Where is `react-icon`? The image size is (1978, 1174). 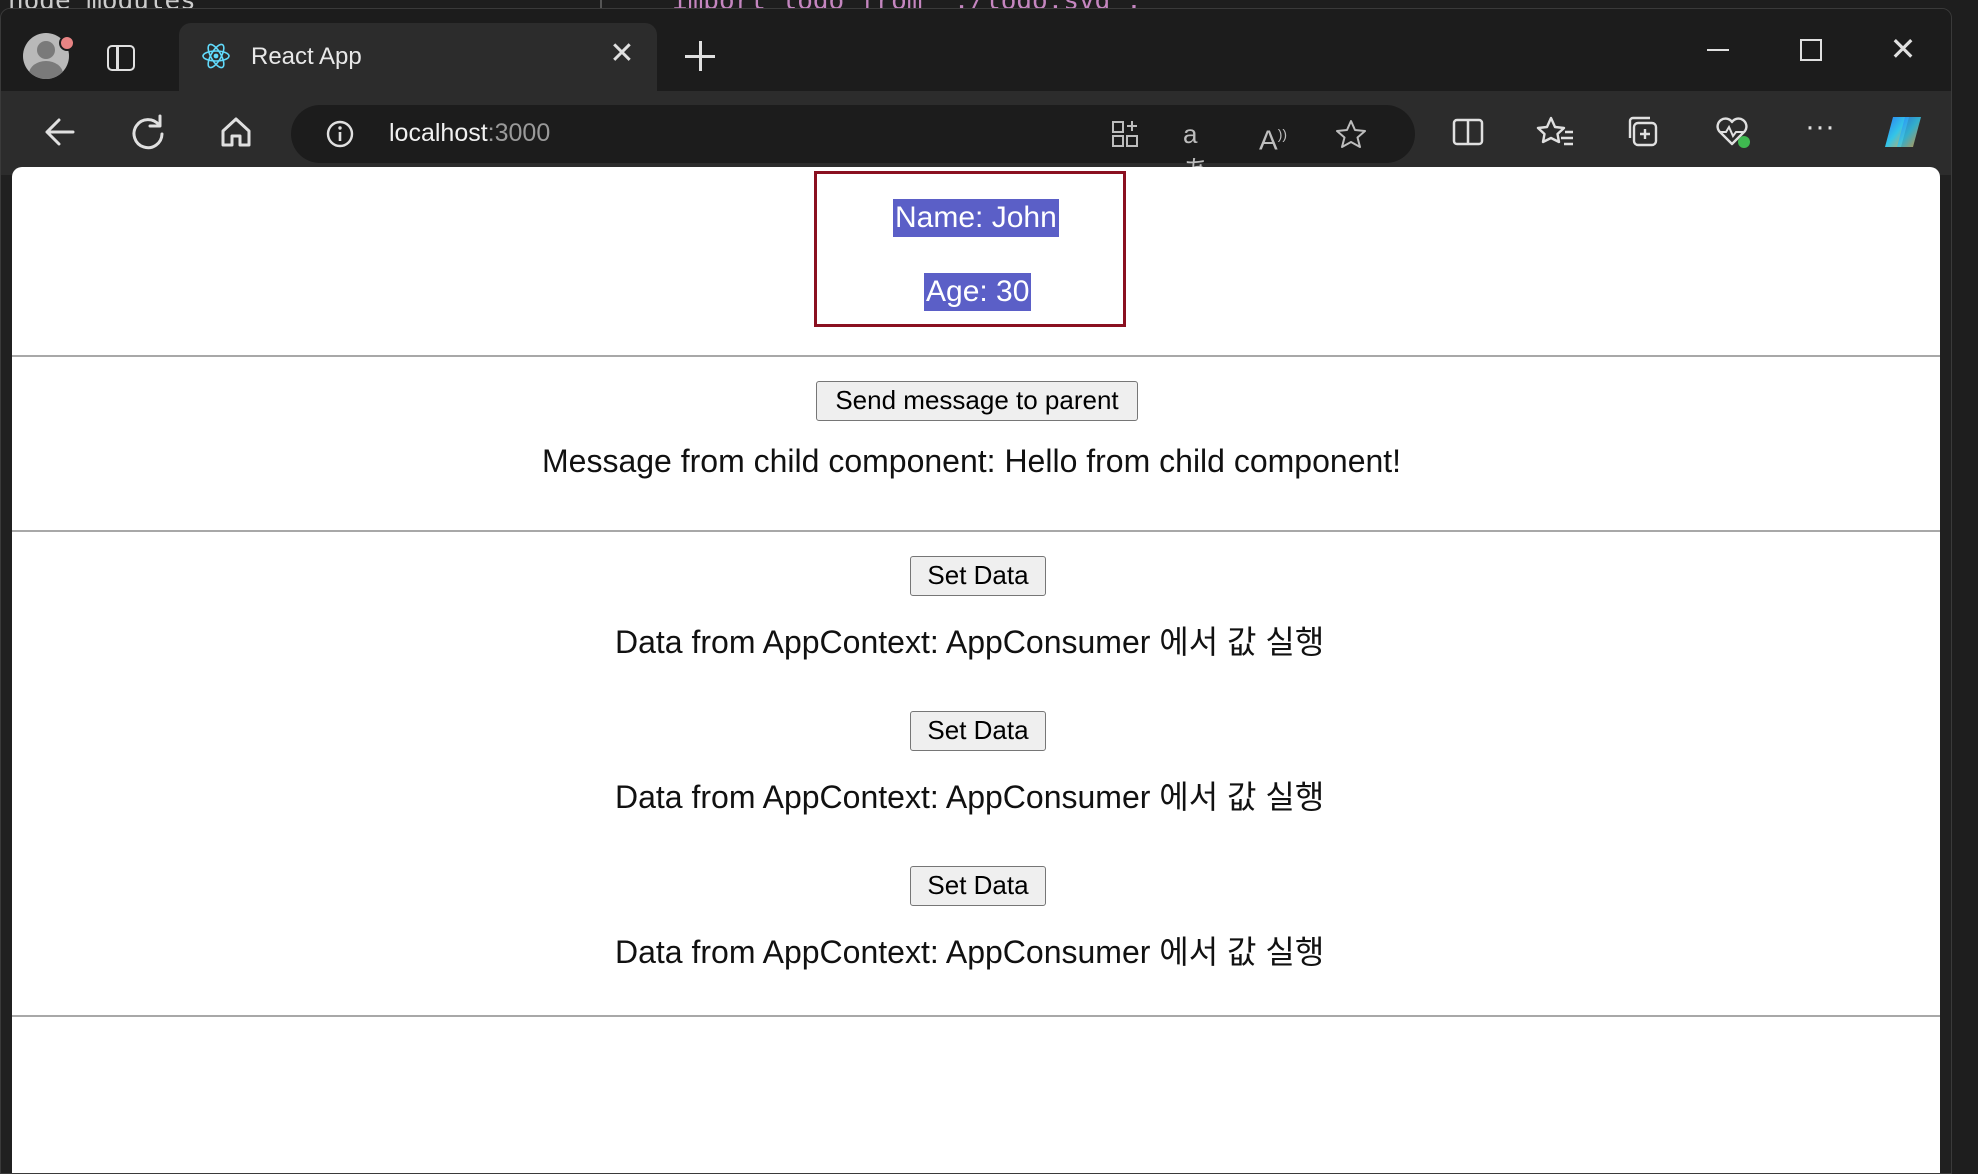
react-icon is located at coordinates (216, 56).